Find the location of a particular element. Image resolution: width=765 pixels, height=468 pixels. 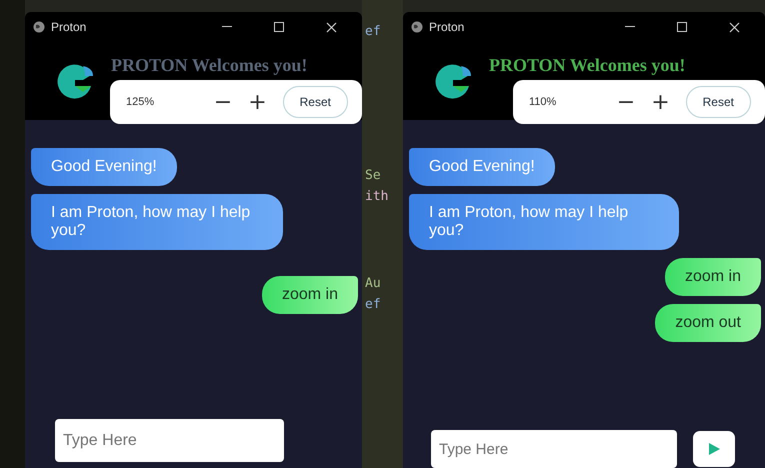

code-text: Au is located at coordinates (373, 283).